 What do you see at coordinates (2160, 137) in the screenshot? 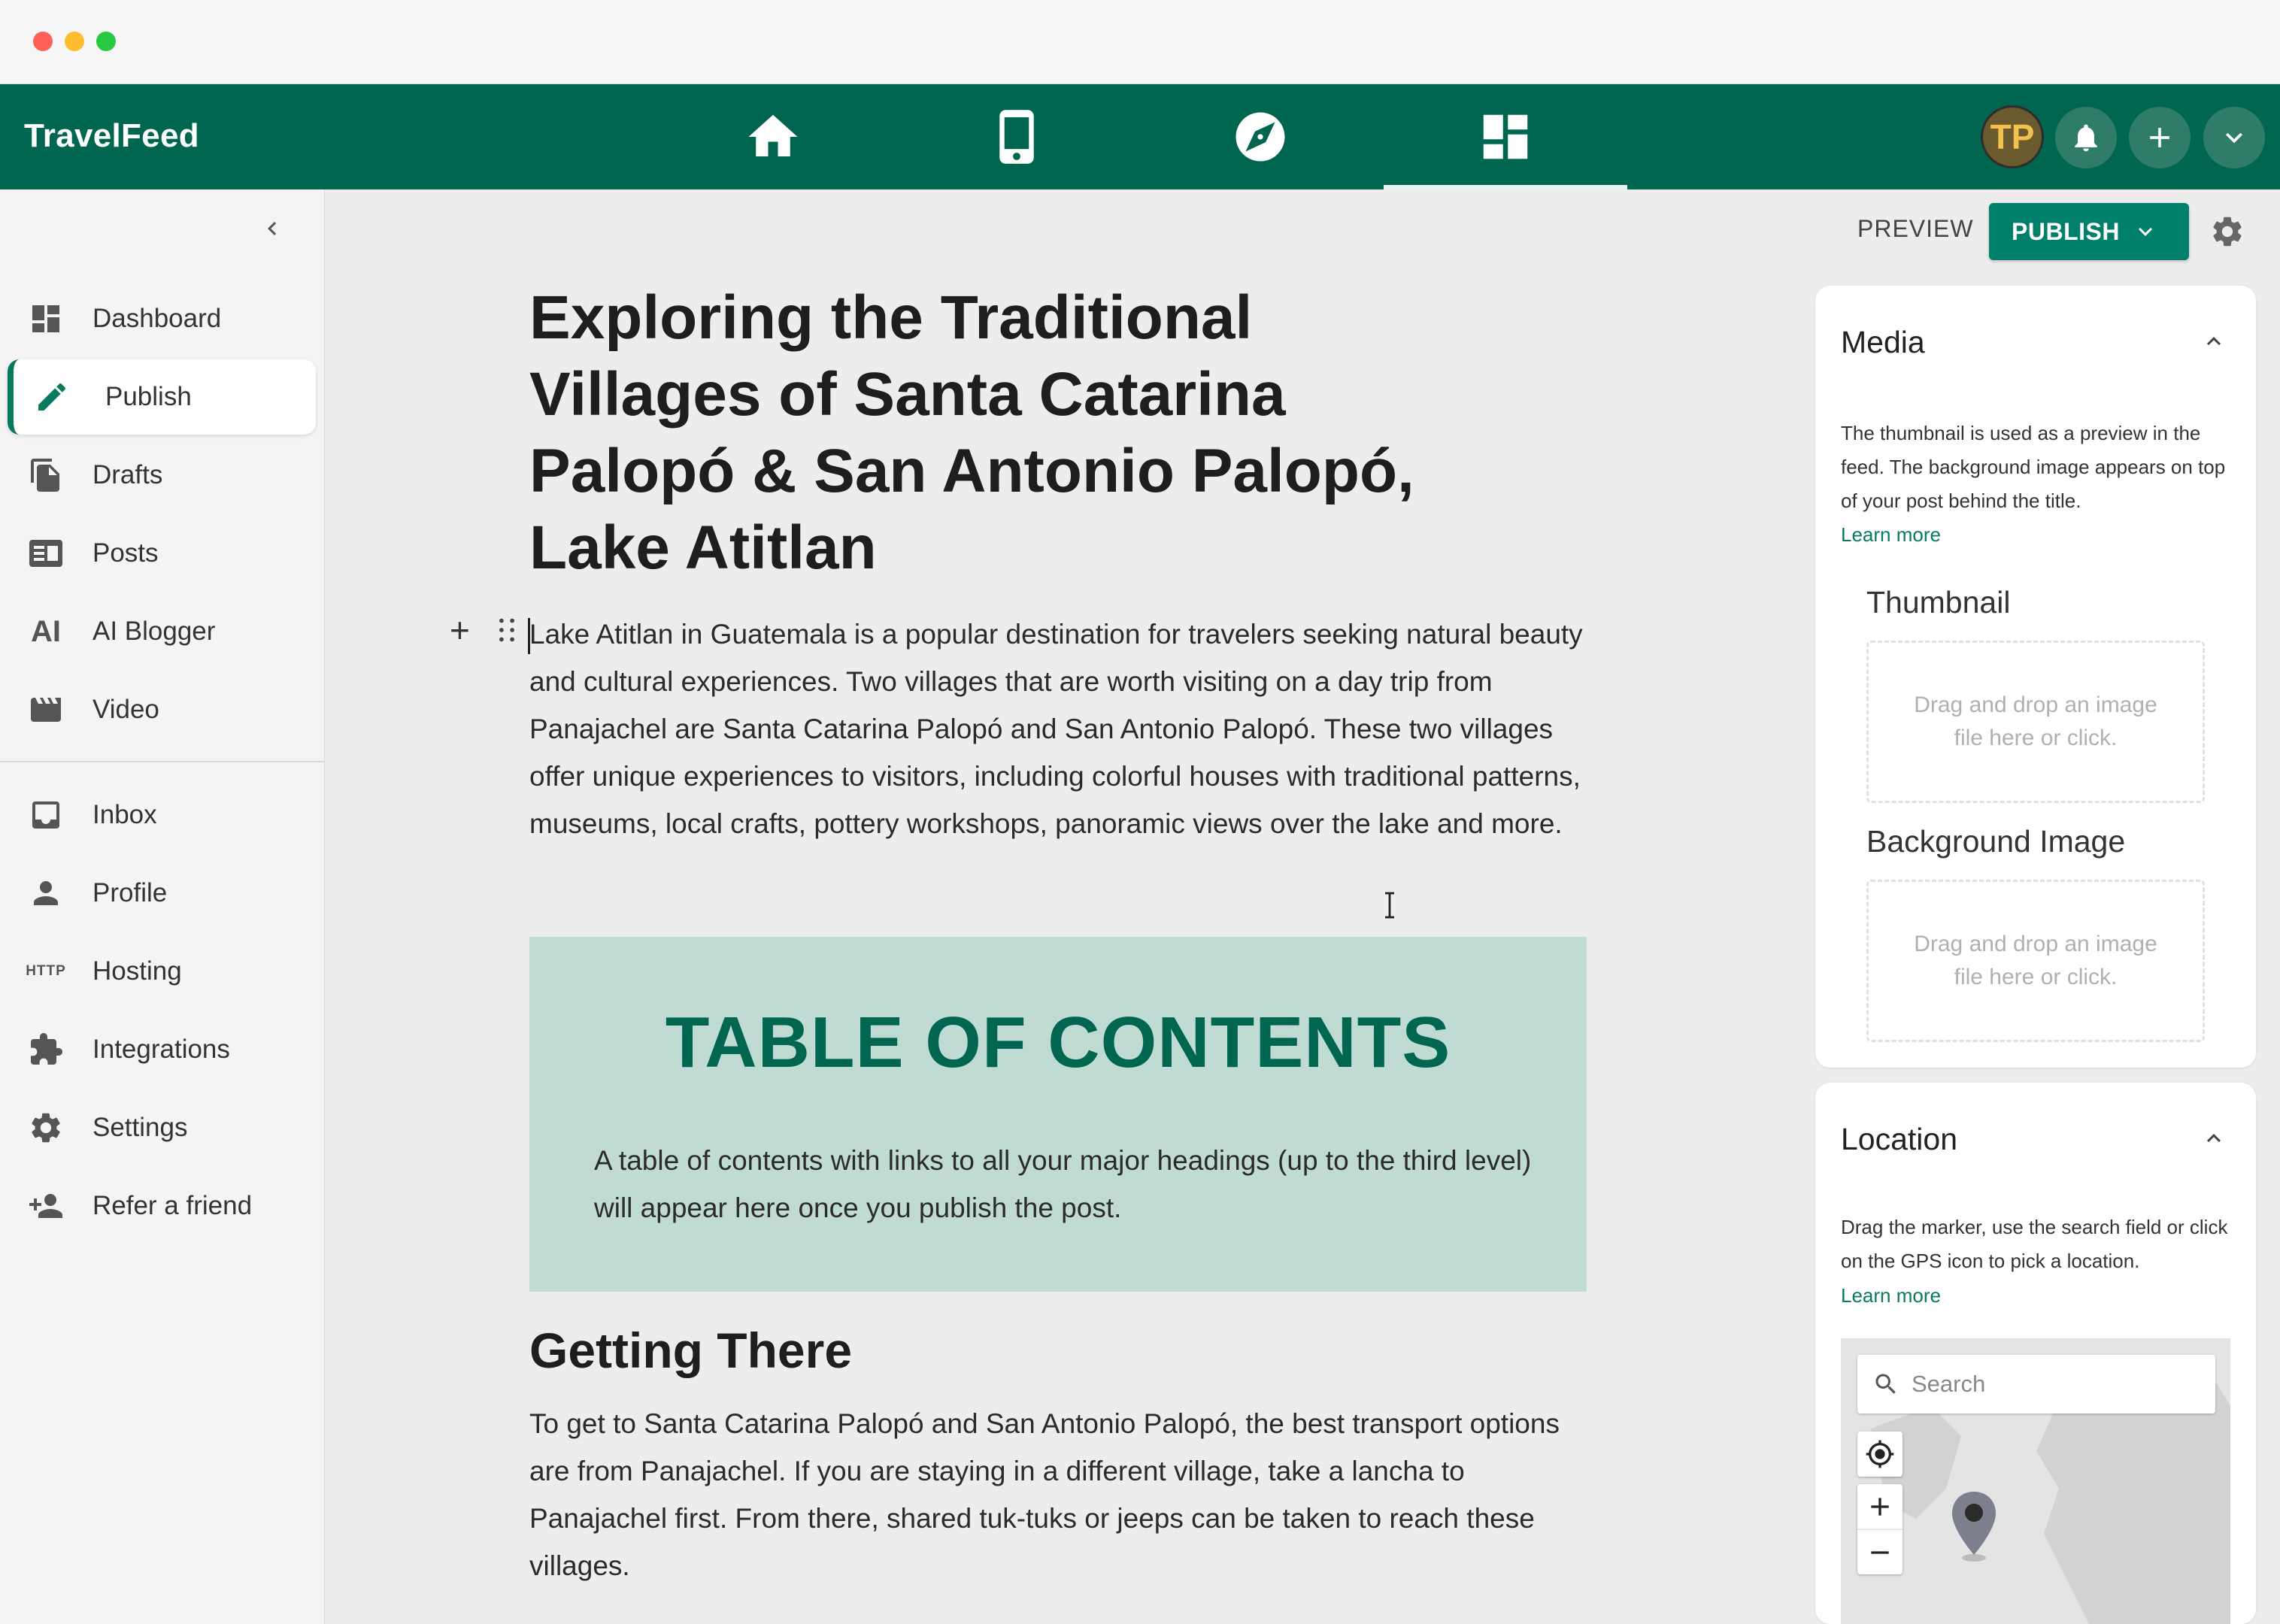
I see `create-button` at bounding box center [2160, 137].